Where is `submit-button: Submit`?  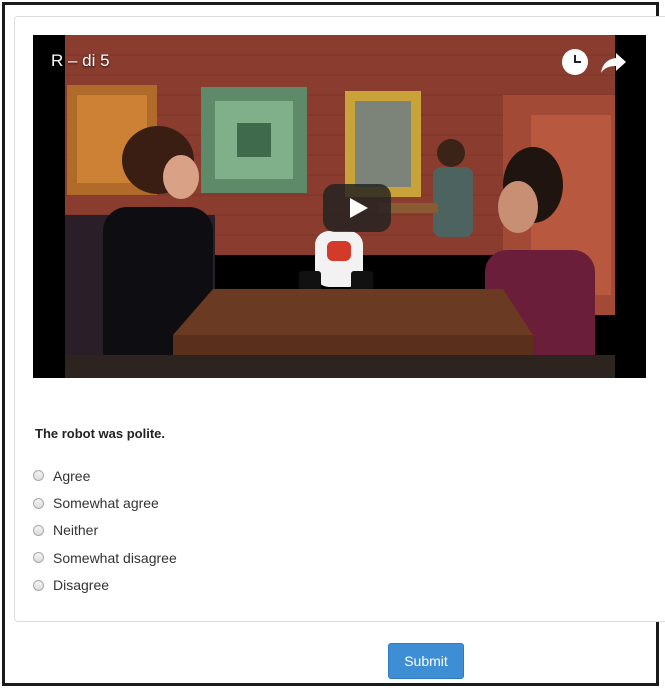 submit-button: Submit is located at coordinates (426, 661).